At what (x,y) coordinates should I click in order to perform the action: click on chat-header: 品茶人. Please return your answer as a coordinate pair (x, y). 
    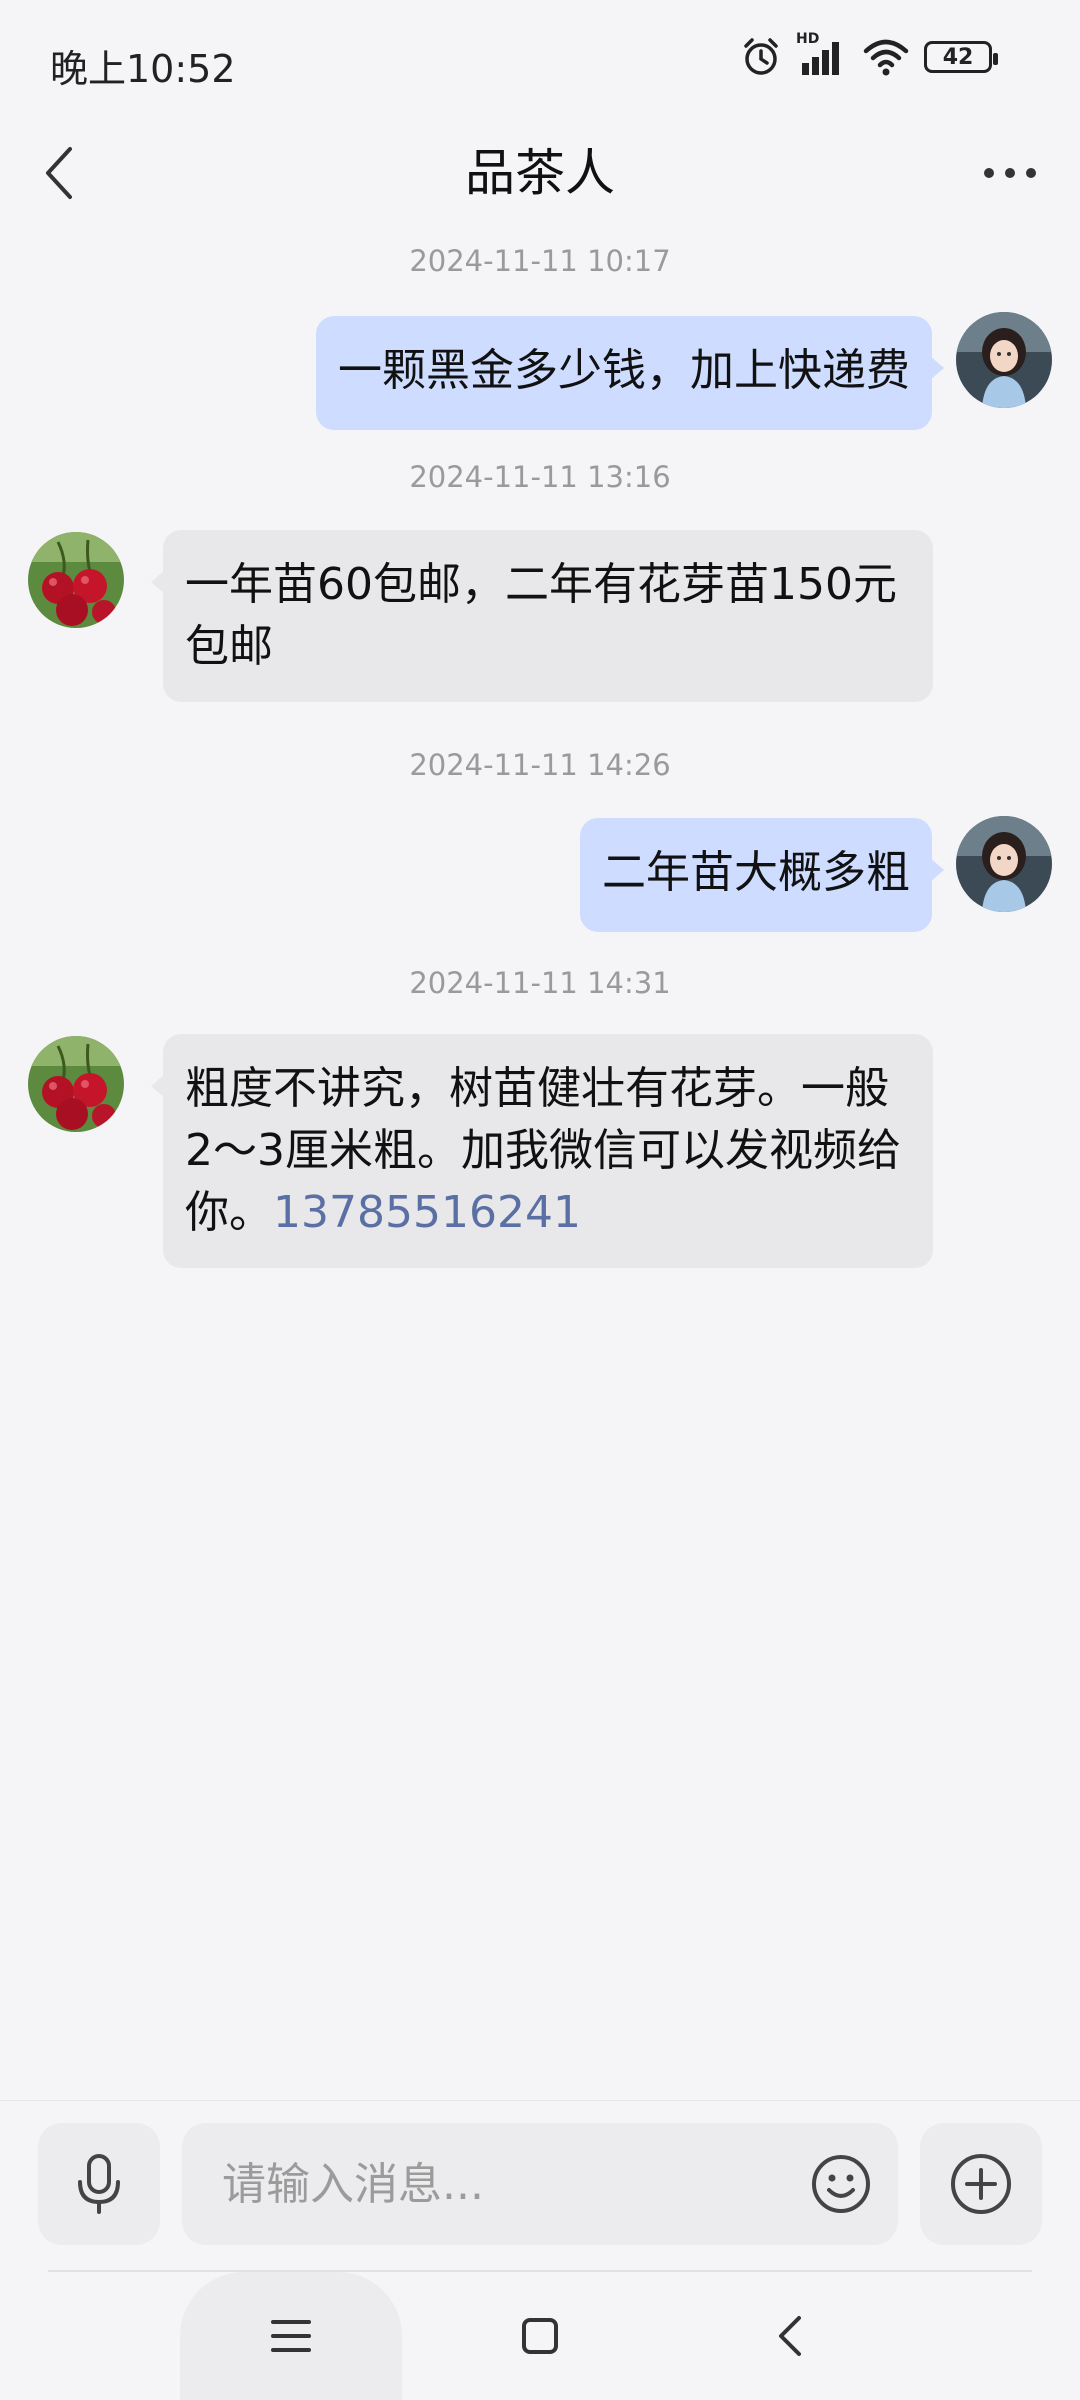
    Looking at the image, I should click on (540, 173).